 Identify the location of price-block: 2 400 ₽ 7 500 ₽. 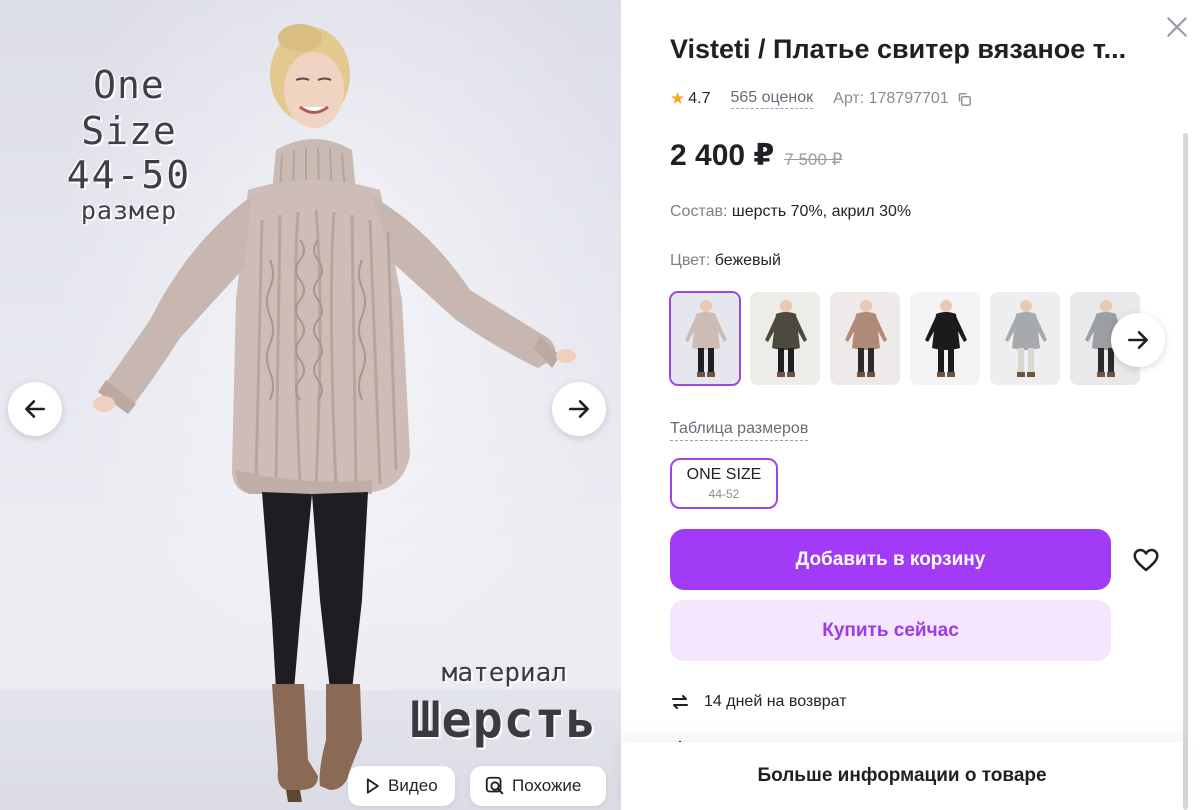
(756, 155).